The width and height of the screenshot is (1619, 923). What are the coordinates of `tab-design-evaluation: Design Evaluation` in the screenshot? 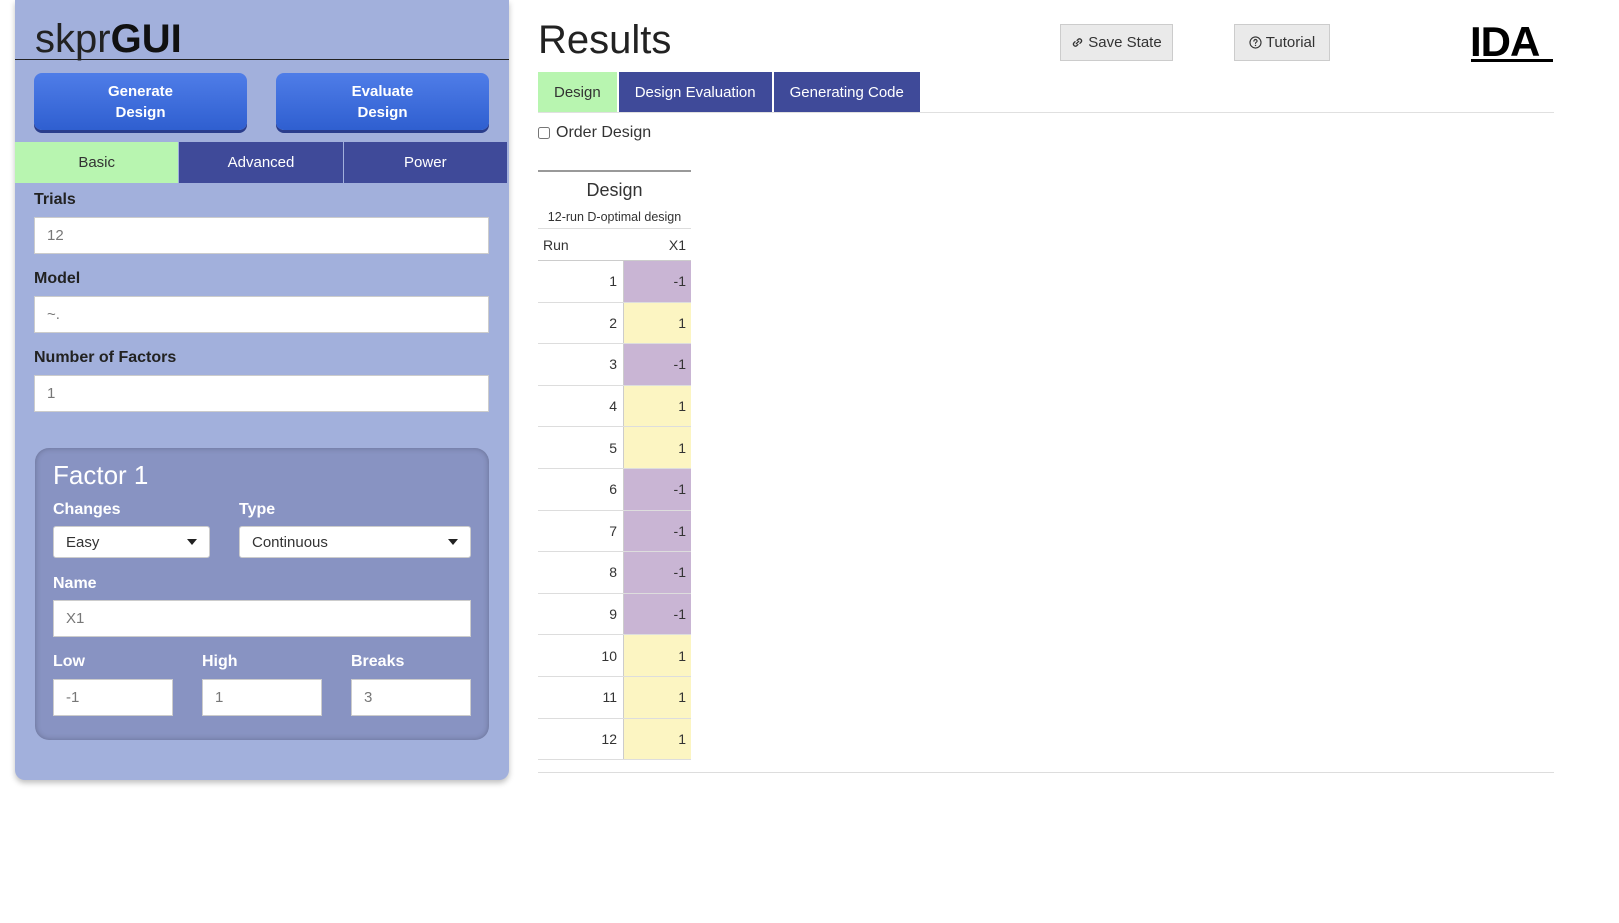 It's located at (695, 92).